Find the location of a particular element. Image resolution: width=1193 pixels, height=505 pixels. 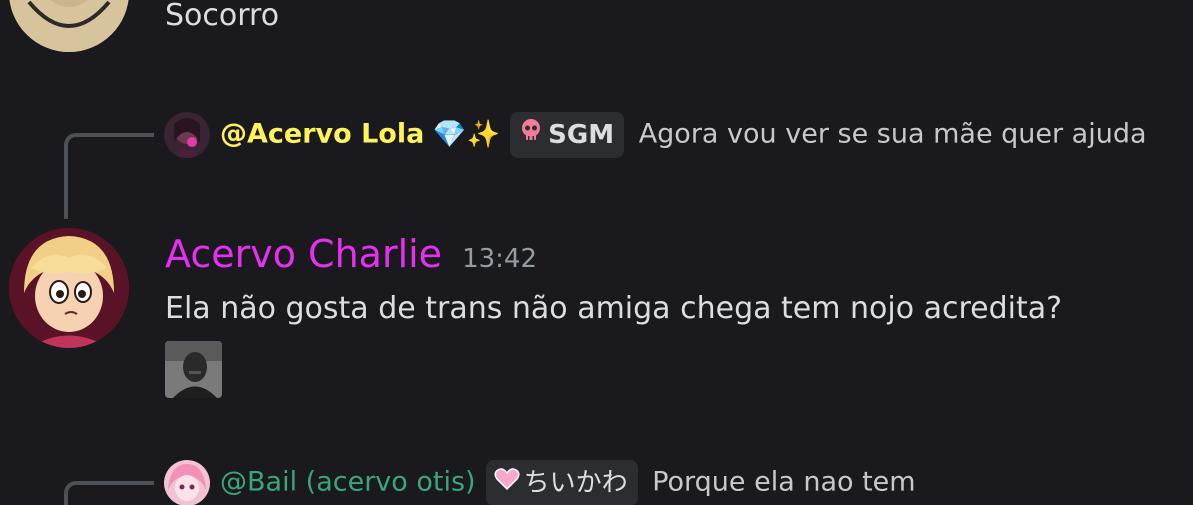

reply-content: Agora vou ver se sua mãe quer ajuda is located at coordinates (892, 134).